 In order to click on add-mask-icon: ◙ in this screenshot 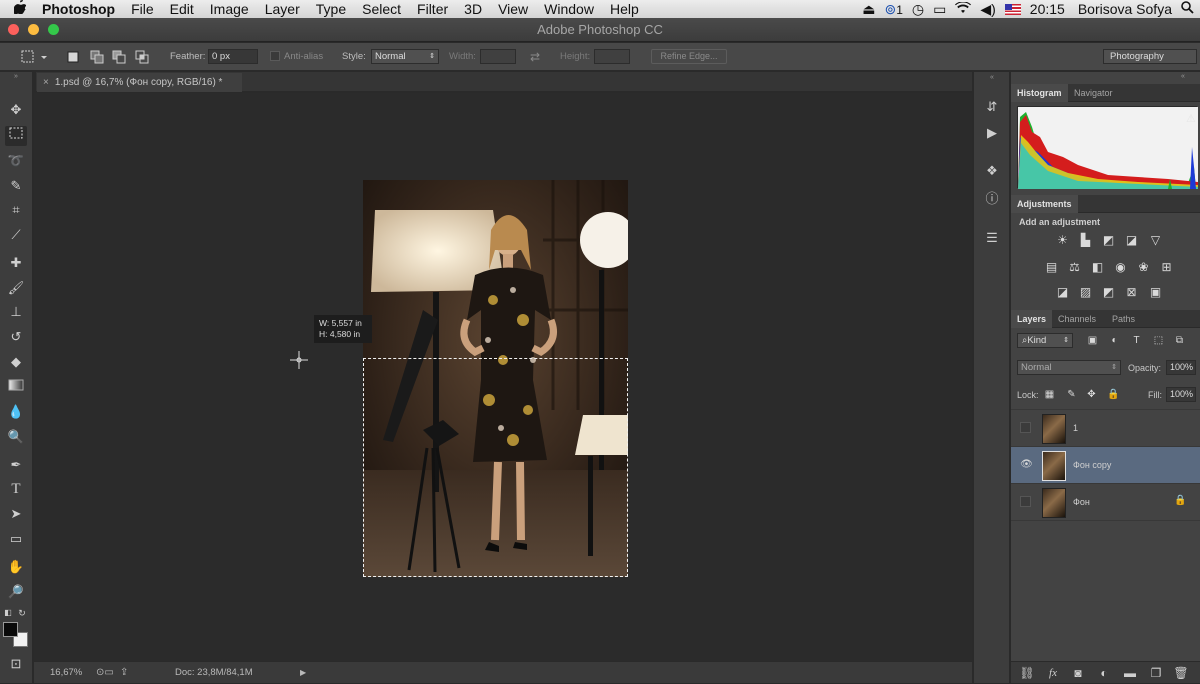, I will do `click(1078, 673)`.